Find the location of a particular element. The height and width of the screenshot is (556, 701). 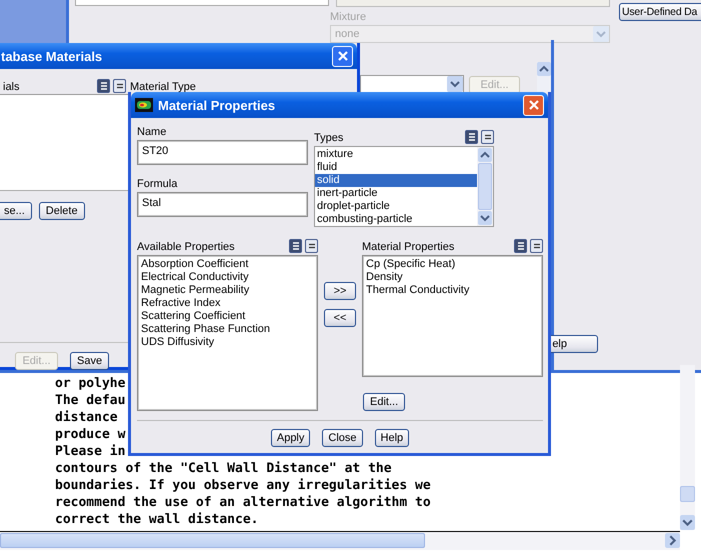

console-line: produce w is located at coordinates (90, 434).